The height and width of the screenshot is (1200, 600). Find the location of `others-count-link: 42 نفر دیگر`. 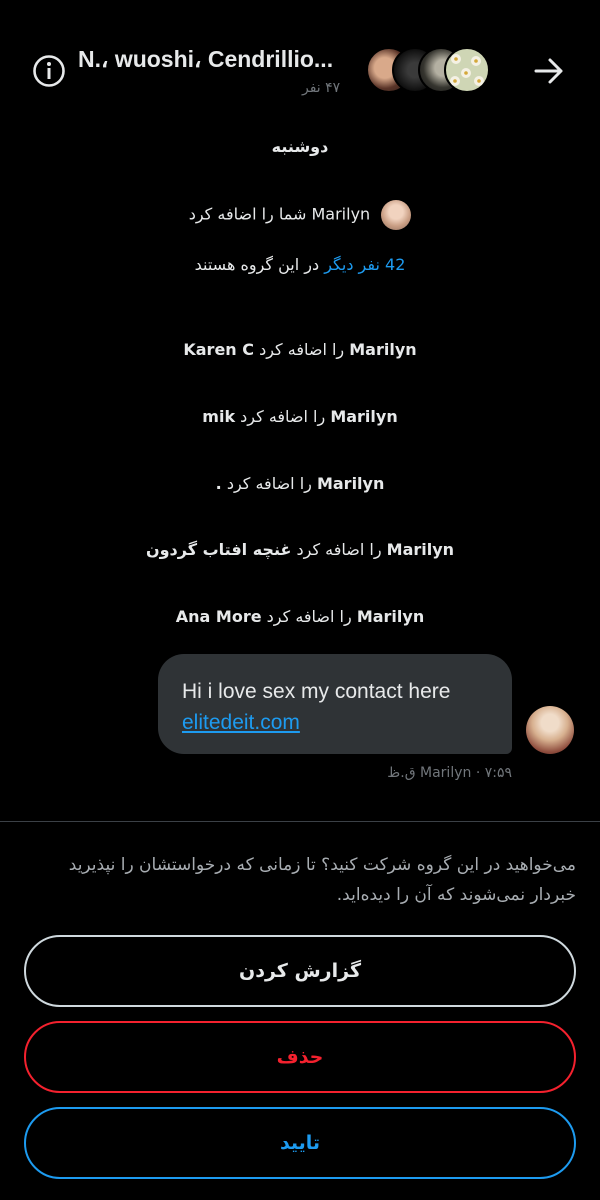

others-count-link: 42 نفر دیگر is located at coordinates (364, 264).